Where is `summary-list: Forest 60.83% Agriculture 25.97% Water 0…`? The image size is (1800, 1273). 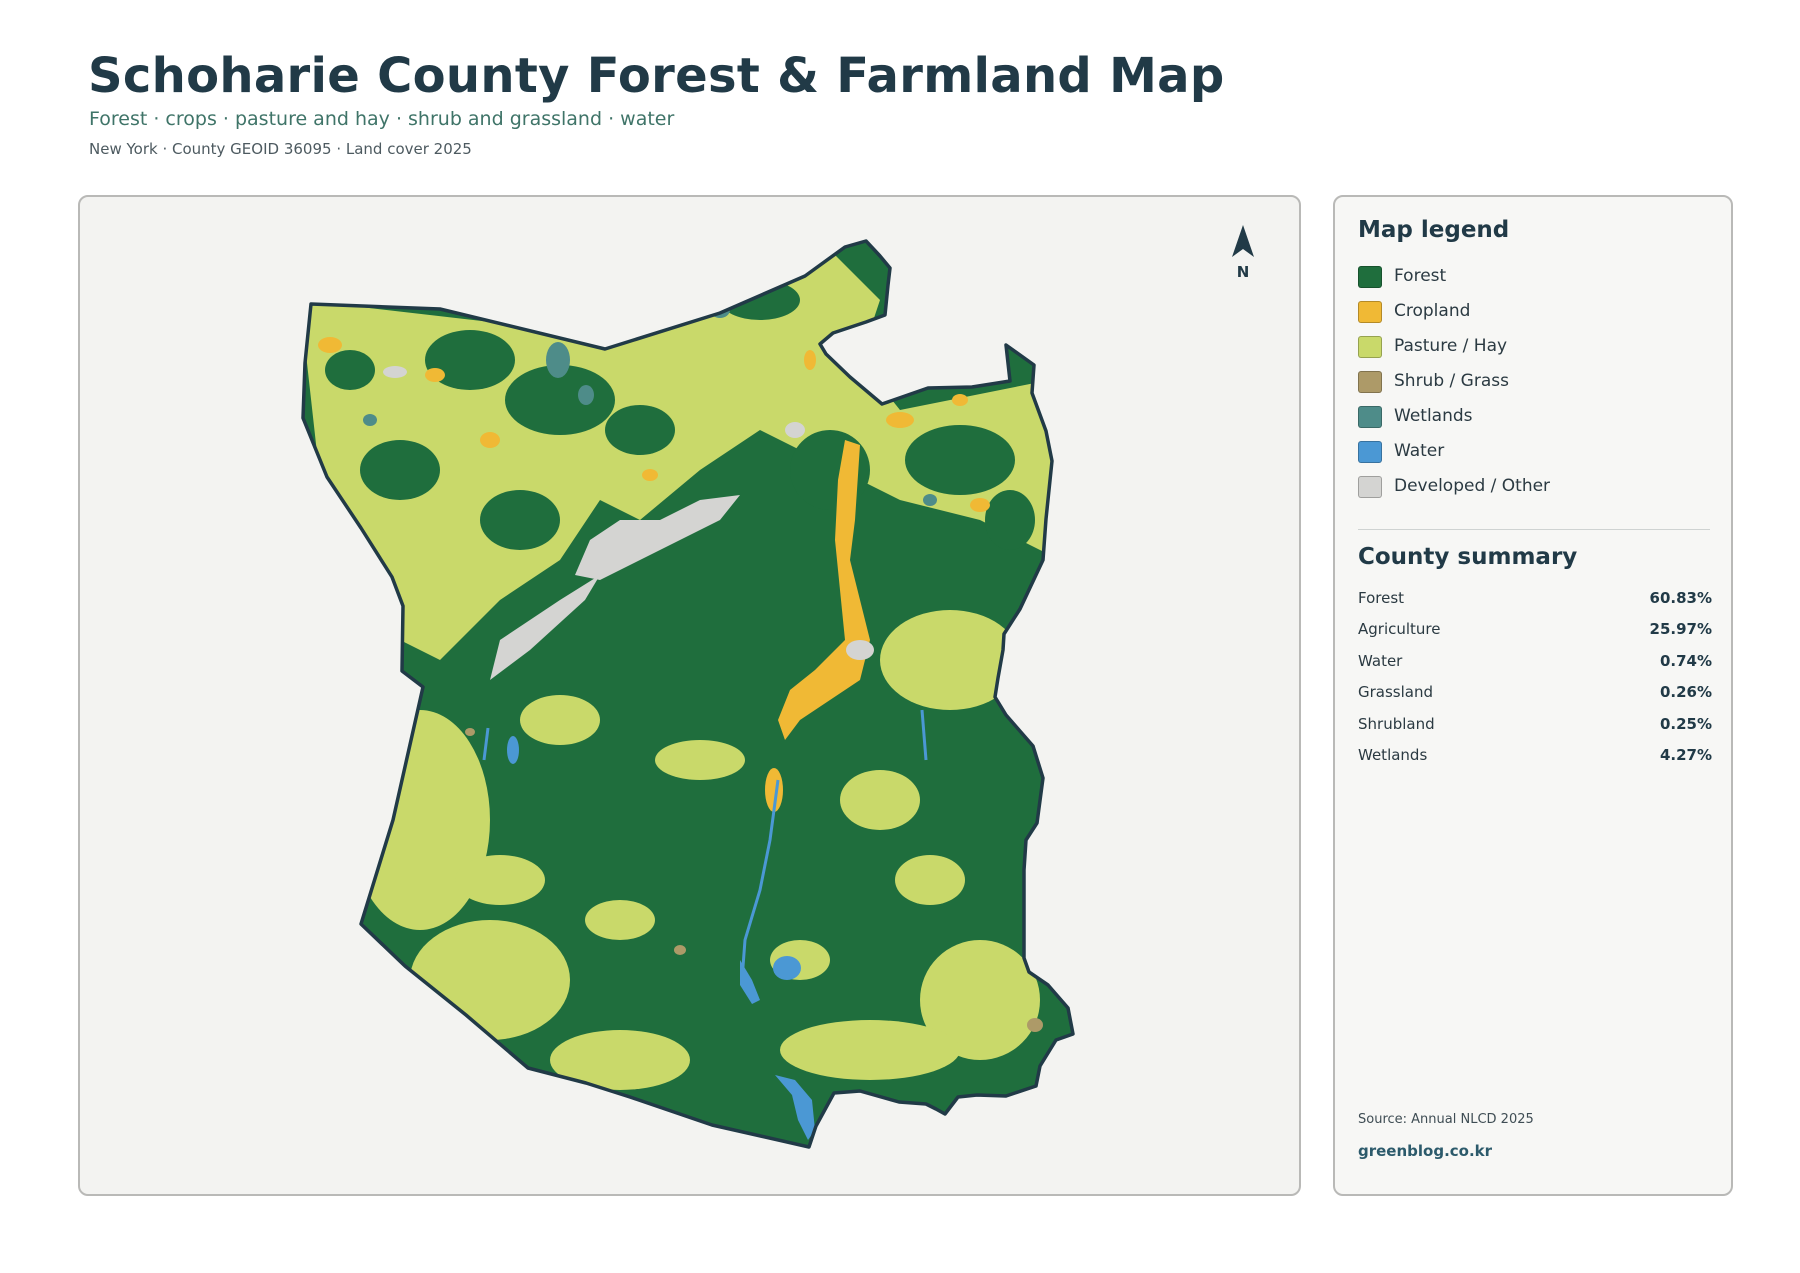
summary-list: Forest 60.83% Agriculture 25.97% Water 0… is located at coordinates (1535, 683).